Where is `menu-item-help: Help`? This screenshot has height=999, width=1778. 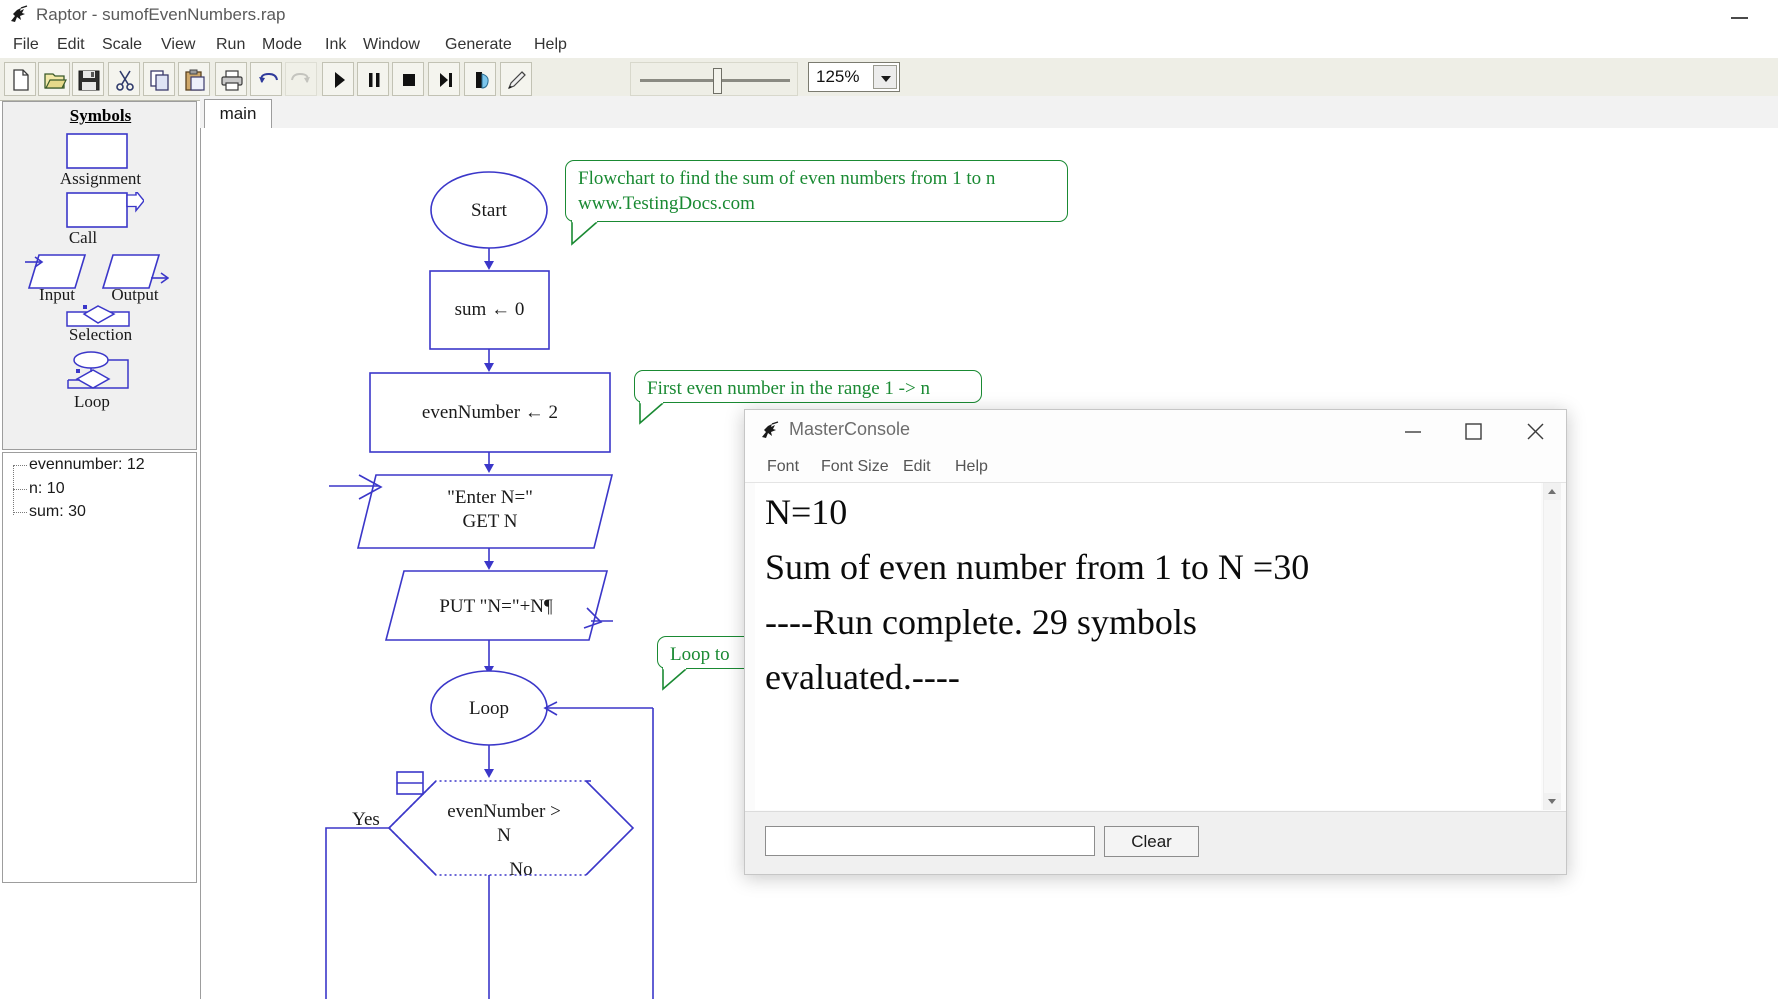
menu-item-help: Help is located at coordinates (550, 45).